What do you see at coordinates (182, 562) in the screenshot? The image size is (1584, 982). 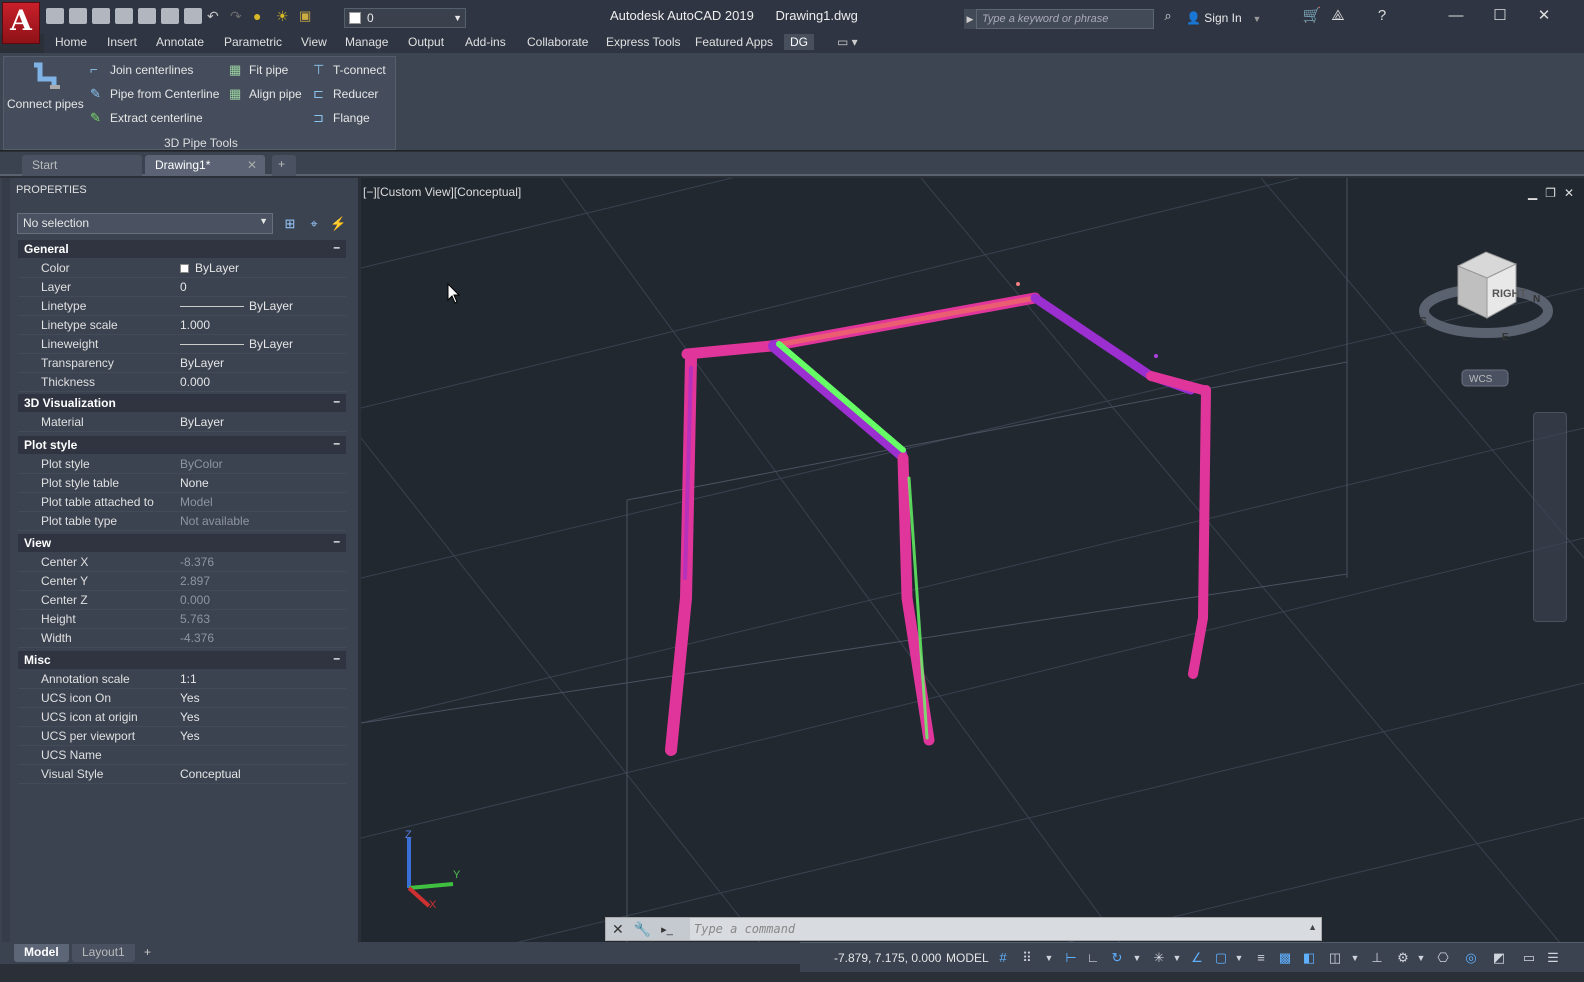 I see `prop-row-center-x: Center X -8.376` at bounding box center [182, 562].